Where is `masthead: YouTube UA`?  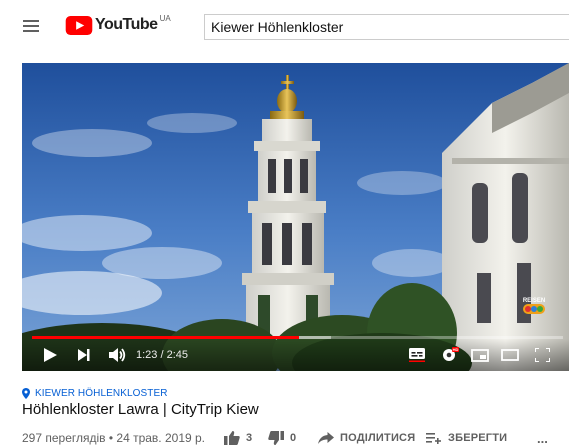
masthead: YouTube UA is located at coordinates (284, 25).